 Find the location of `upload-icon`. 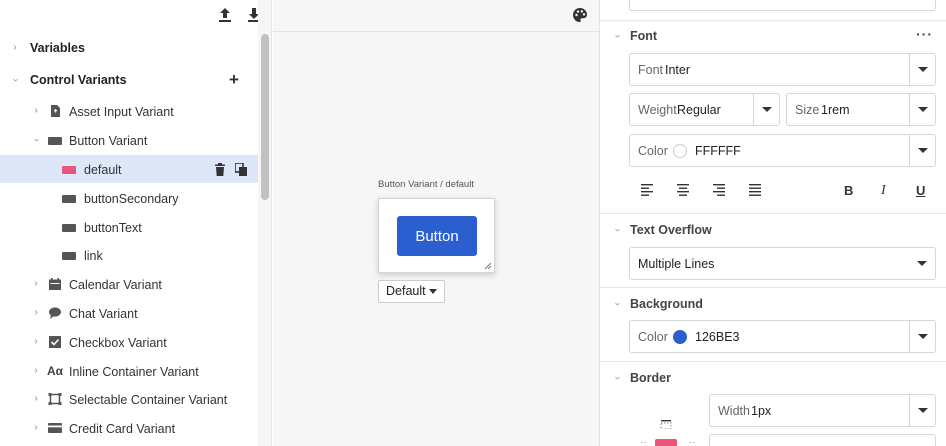

upload-icon is located at coordinates (225, 15).